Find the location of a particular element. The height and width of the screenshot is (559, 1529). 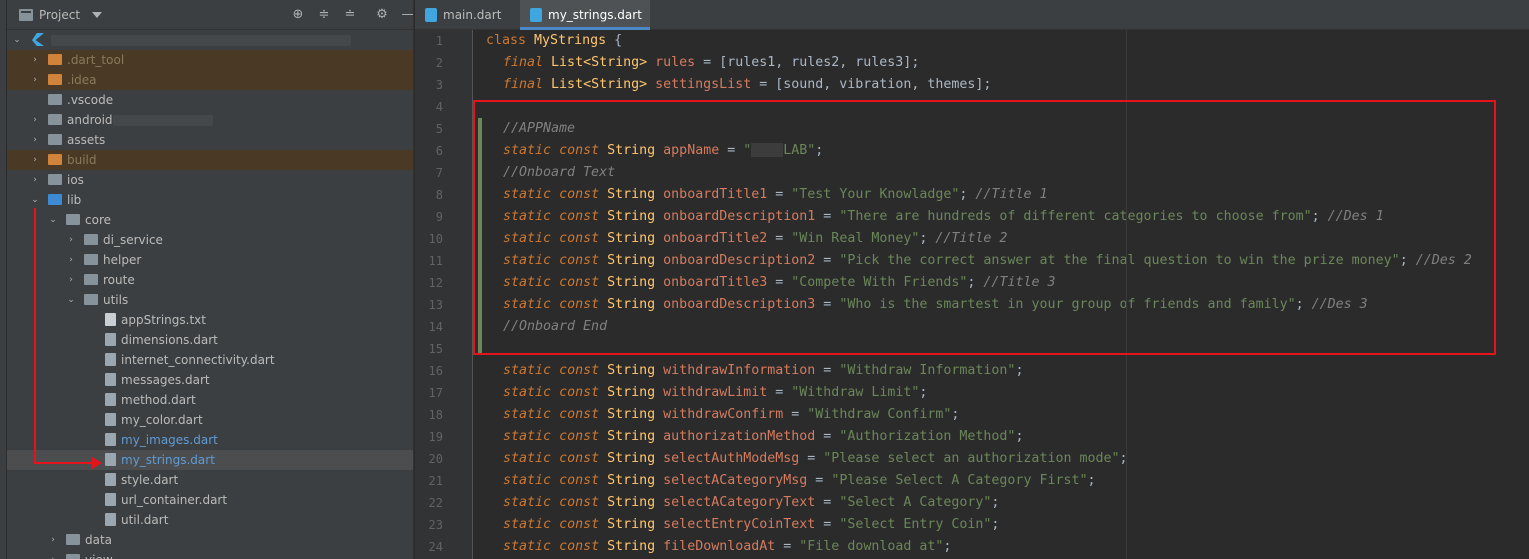

tree-item-utils: ⌄ utils is located at coordinates (210, 300).